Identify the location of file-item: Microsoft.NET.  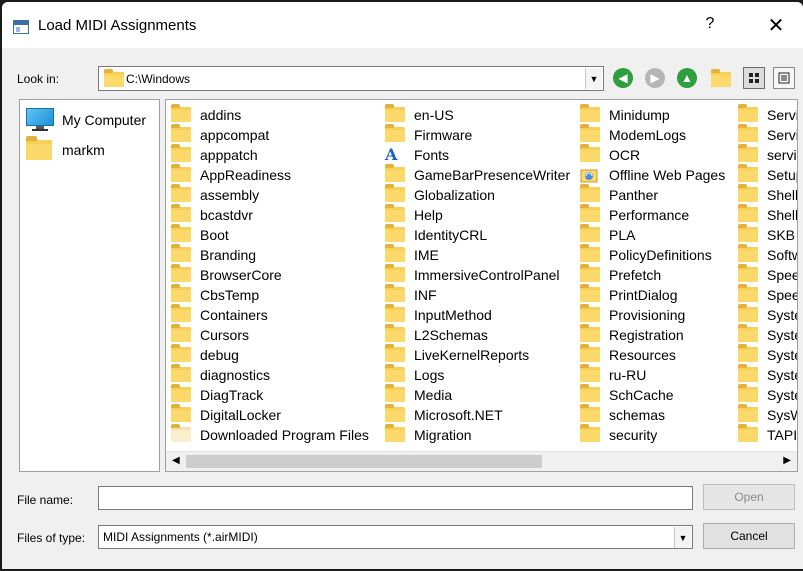
(477, 414).